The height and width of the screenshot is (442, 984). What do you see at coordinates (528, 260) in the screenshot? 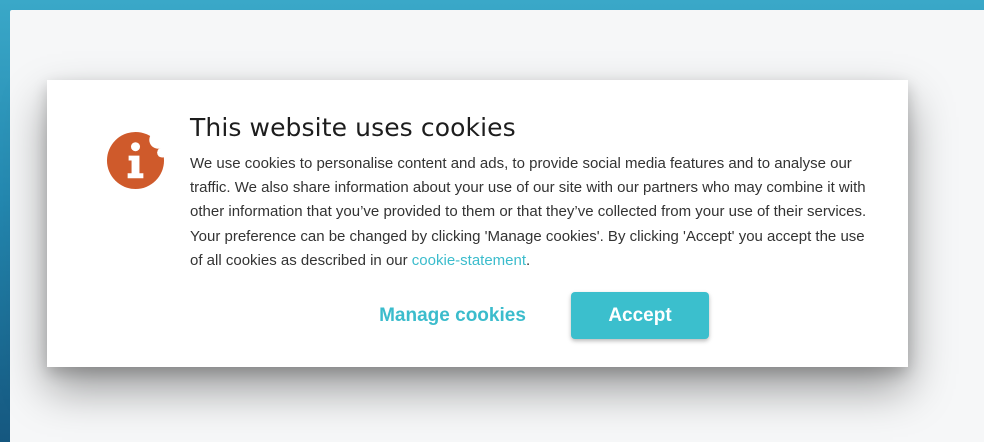
I see `message-end: .` at bounding box center [528, 260].